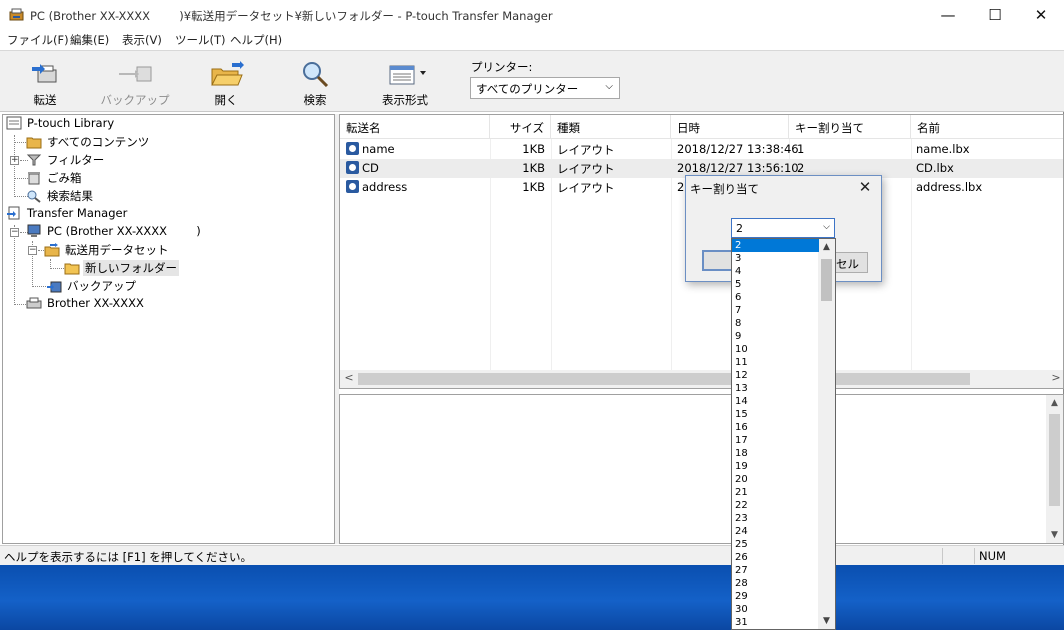  Describe the element at coordinates (88, 143) in the screenshot. I see `tree-item-all-contents: すべてのコンテンツ` at that location.